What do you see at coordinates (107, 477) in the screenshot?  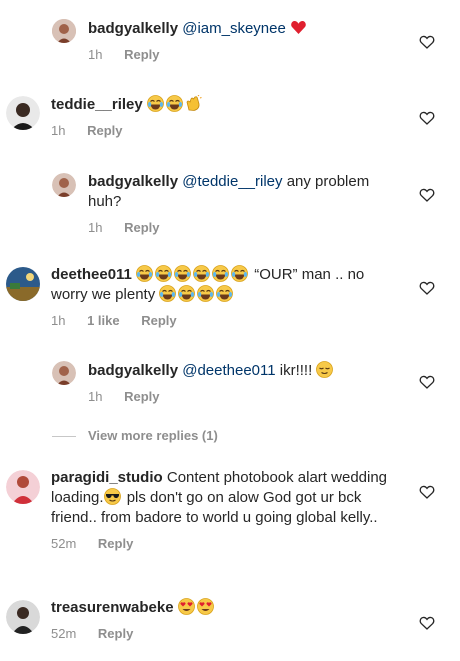 I see `comment-username: paragidi_studio` at bounding box center [107, 477].